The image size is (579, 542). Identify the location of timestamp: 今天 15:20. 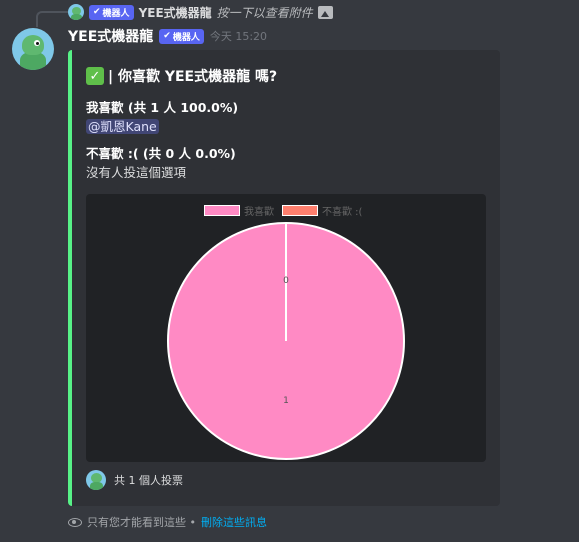
(238, 36).